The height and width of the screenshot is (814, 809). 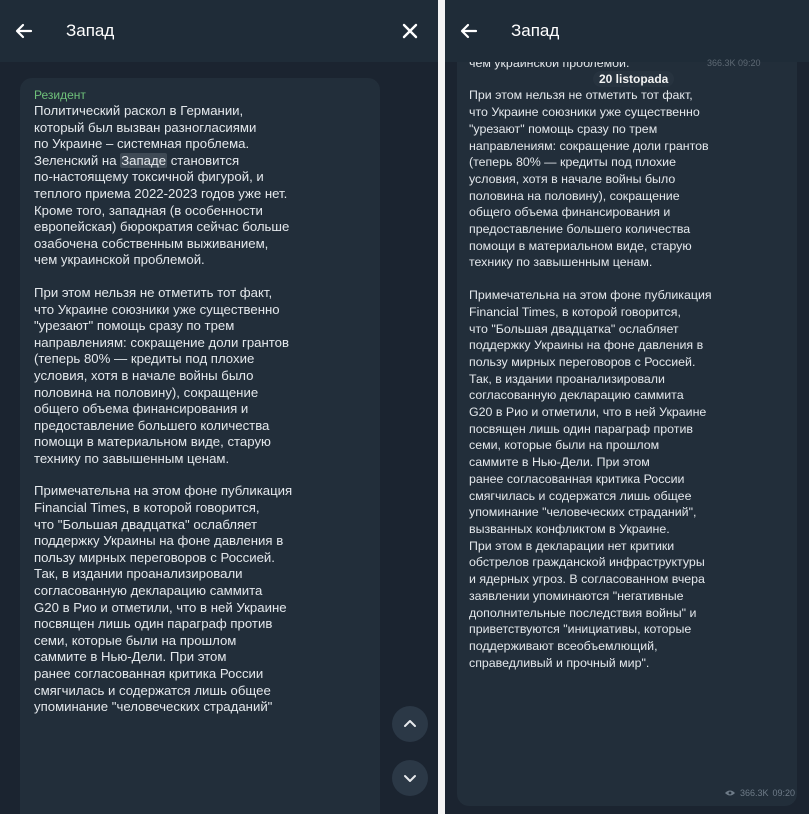 What do you see at coordinates (144, 160) in the screenshot?
I see `search-highlight: Западе` at bounding box center [144, 160].